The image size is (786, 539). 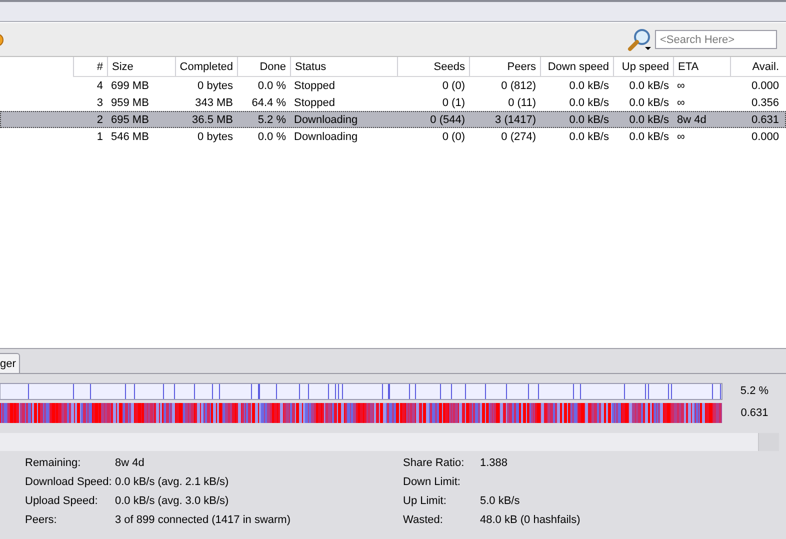 What do you see at coordinates (756, 66) in the screenshot?
I see `column-header: Avail.` at bounding box center [756, 66].